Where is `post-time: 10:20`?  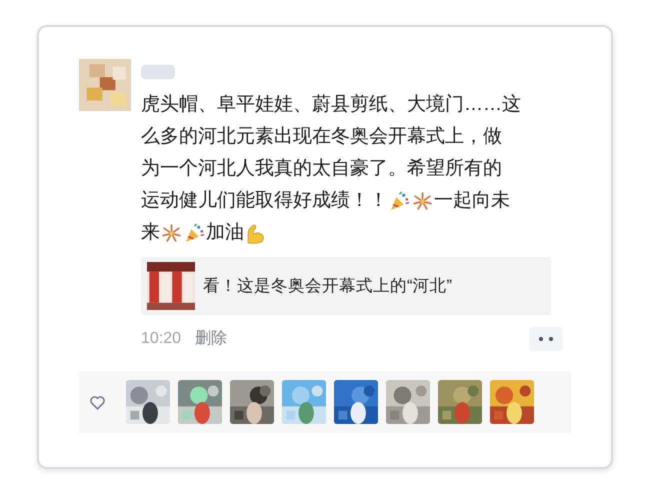
post-time: 10:20 is located at coordinates (161, 339).